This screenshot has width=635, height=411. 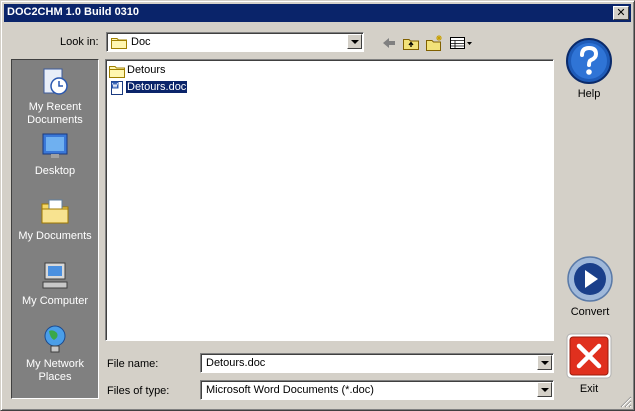 What do you see at coordinates (389, 43) in the screenshot?
I see `back-arrow-icon` at bounding box center [389, 43].